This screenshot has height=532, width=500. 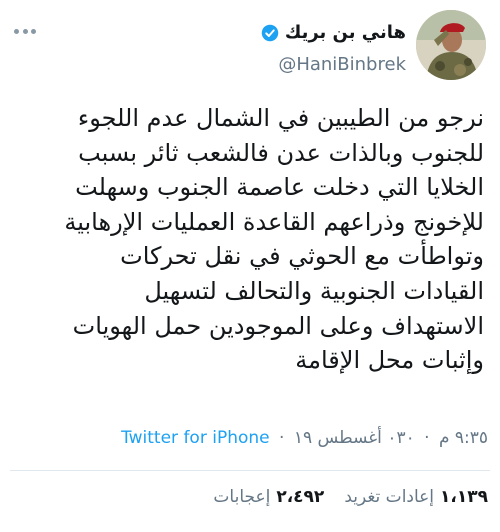 I want to click on verified-badge-icon, so click(x=270, y=32).